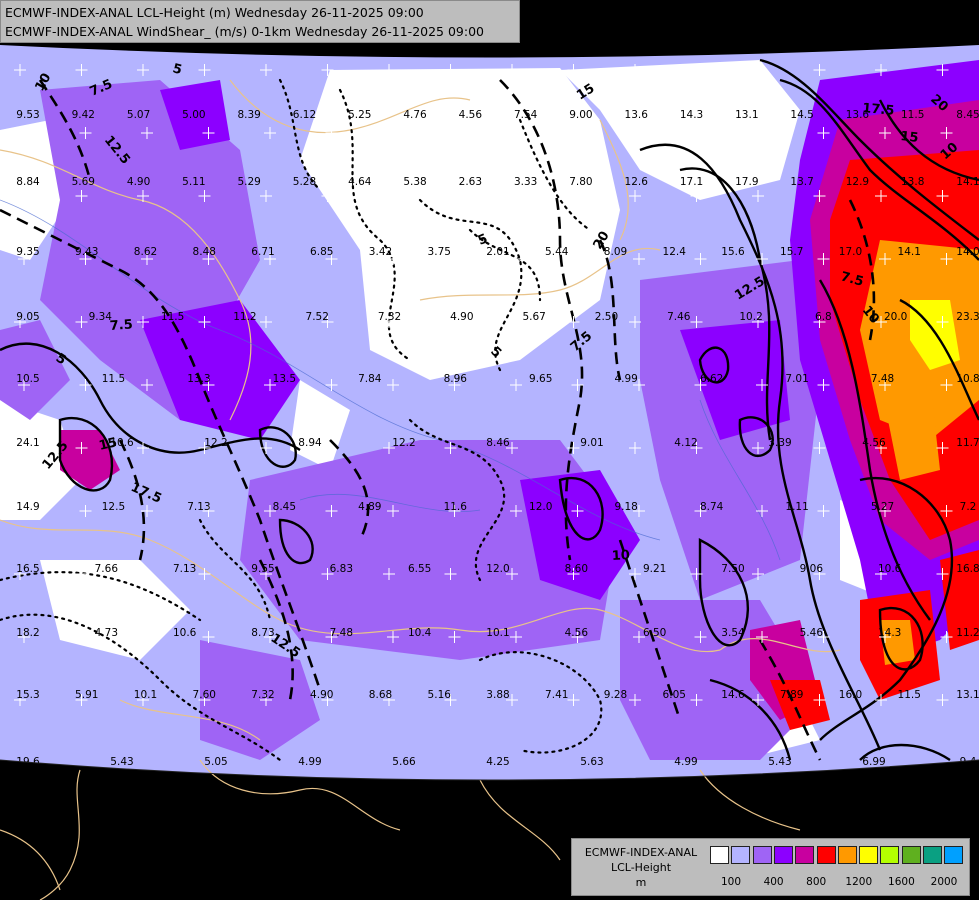  I want to click on legend-tick-label: 1600, so click(901, 882).